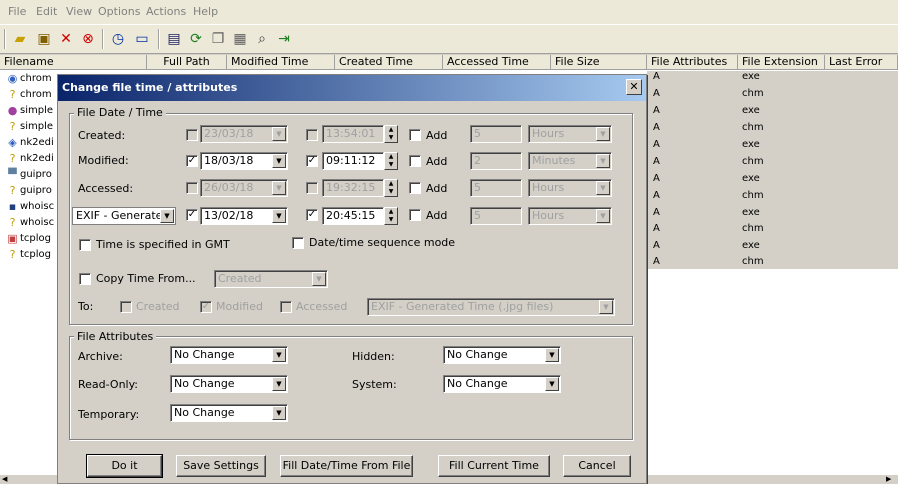  What do you see at coordinates (271, 279) in the screenshot?
I see `copy-time-source-select: Created ▼` at bounding box center [271, 279].